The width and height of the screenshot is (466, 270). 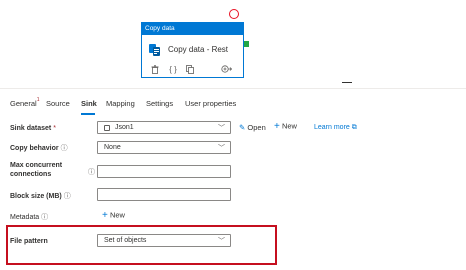 What do you see at coordinates (89, 103) in the screenshot?
I see `tab-sink: Sink` at bounding box center [89, 103].